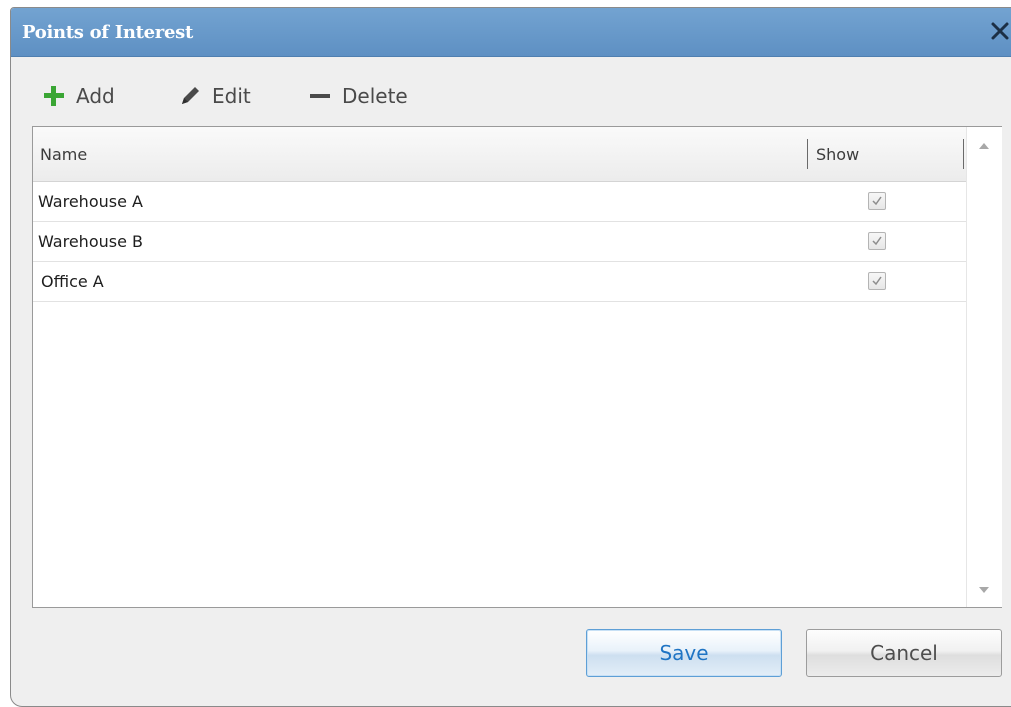 The width and height of the screenshot is (1011, 707). What do you see at coordinates (837, 154) in the screenshot?
I see `column-header-show: Show` at bounding box center [837, 154].